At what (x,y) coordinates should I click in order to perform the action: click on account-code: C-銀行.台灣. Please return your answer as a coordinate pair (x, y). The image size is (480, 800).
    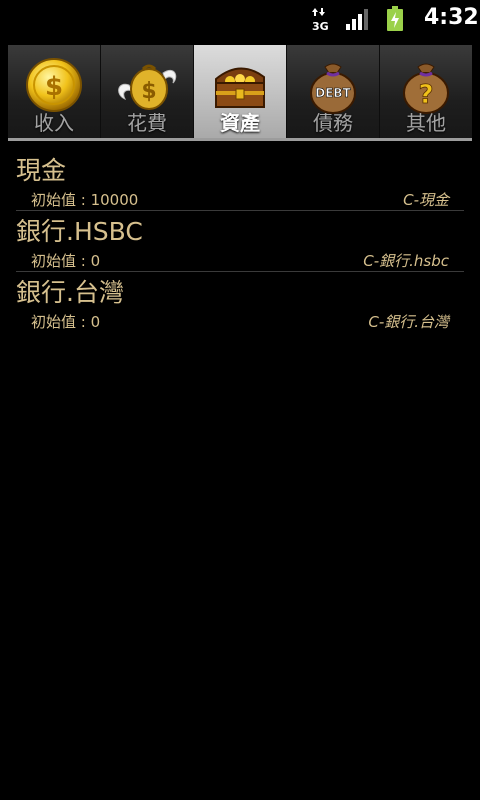
    Looking at the image, I should click on (408, 322).